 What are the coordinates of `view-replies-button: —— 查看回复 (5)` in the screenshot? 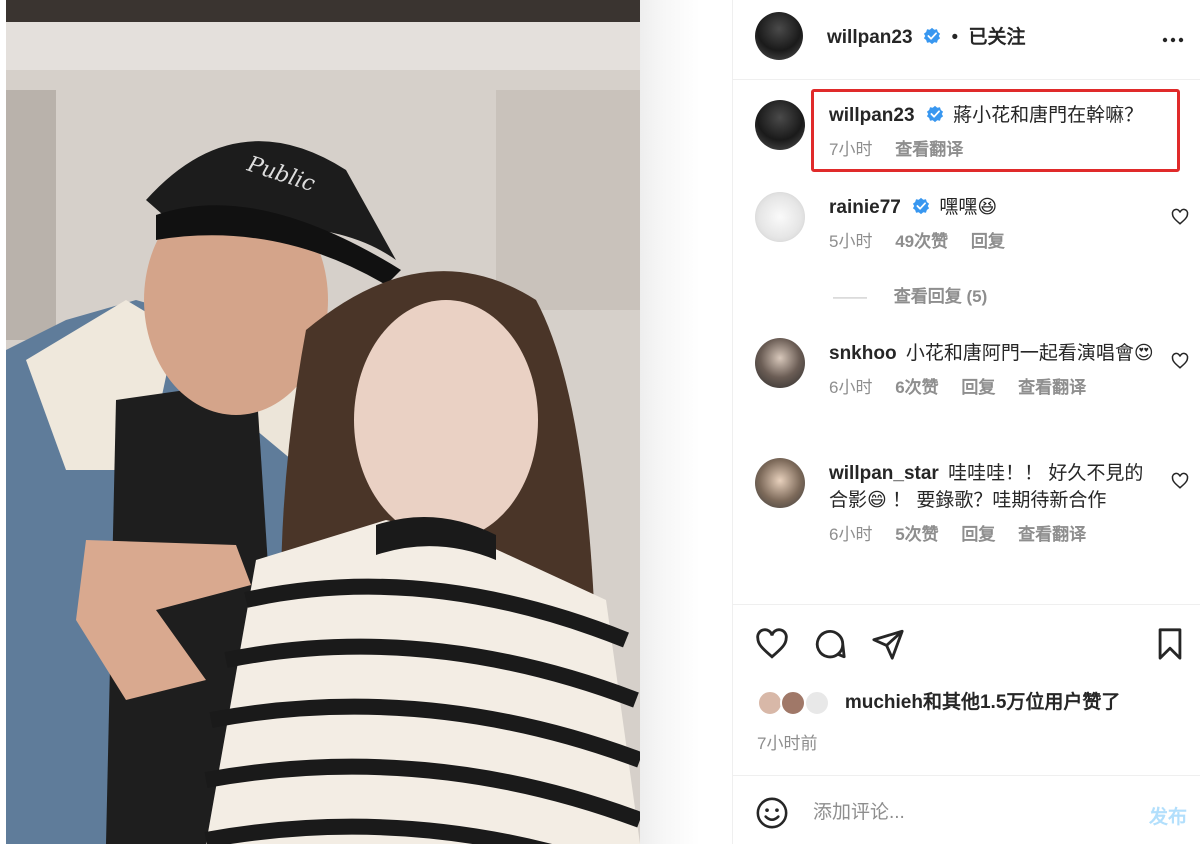 It's located at (910, 294).